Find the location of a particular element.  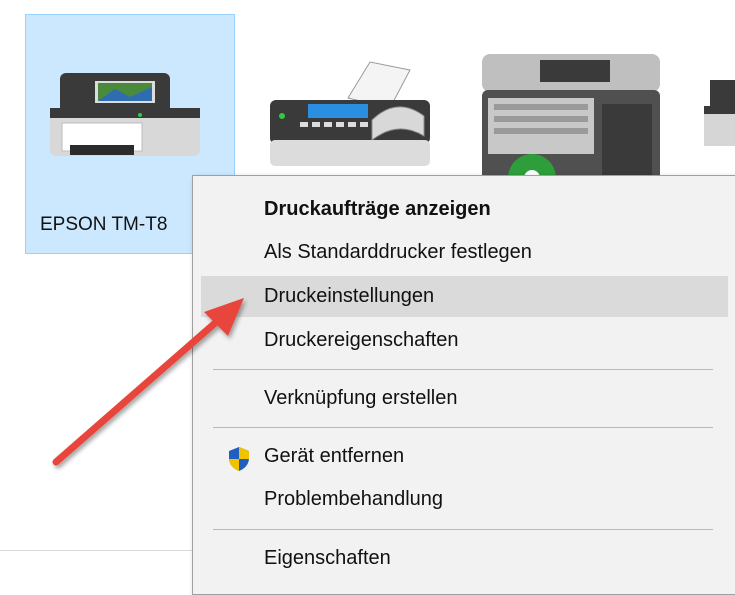

menu-item-verknuepfung-erstellen: Verknüpfung erstellen is located at coordinates (464, 398).